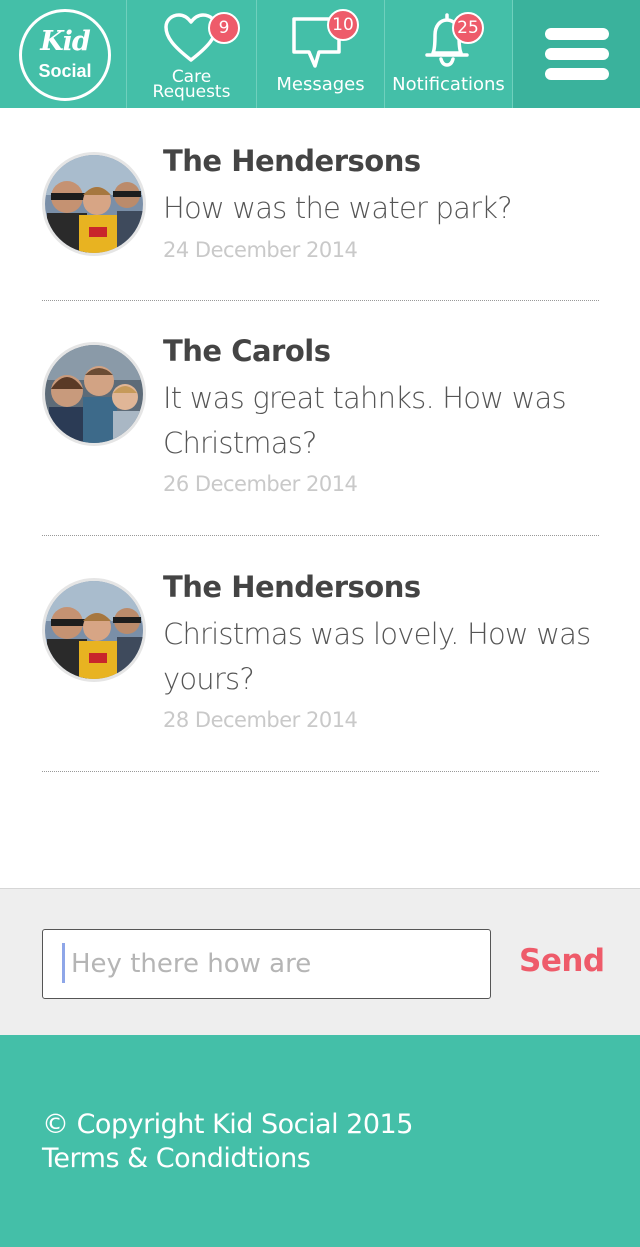 The height and width of the screenshot is (1247, 640). Describe the element at coordinates (63, 963) in the screenshot. I see `text-cursor` at that location.